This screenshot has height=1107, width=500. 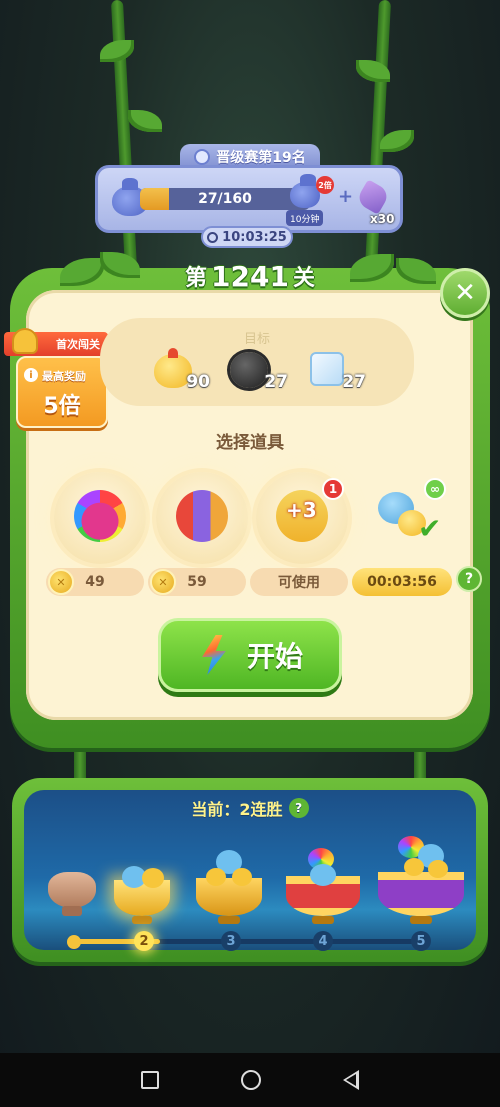 I want to click on tool-rocket, so click(x=202, y=518).